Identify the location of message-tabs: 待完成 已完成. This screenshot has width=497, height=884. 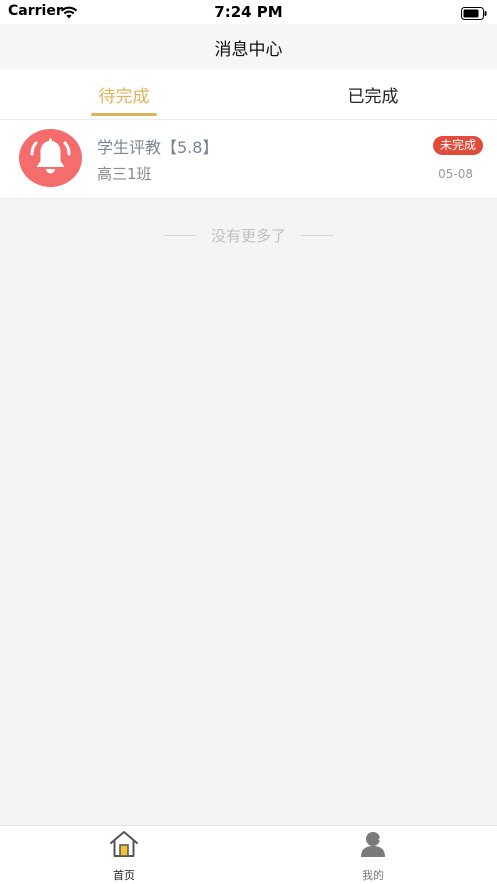
(248, 94).